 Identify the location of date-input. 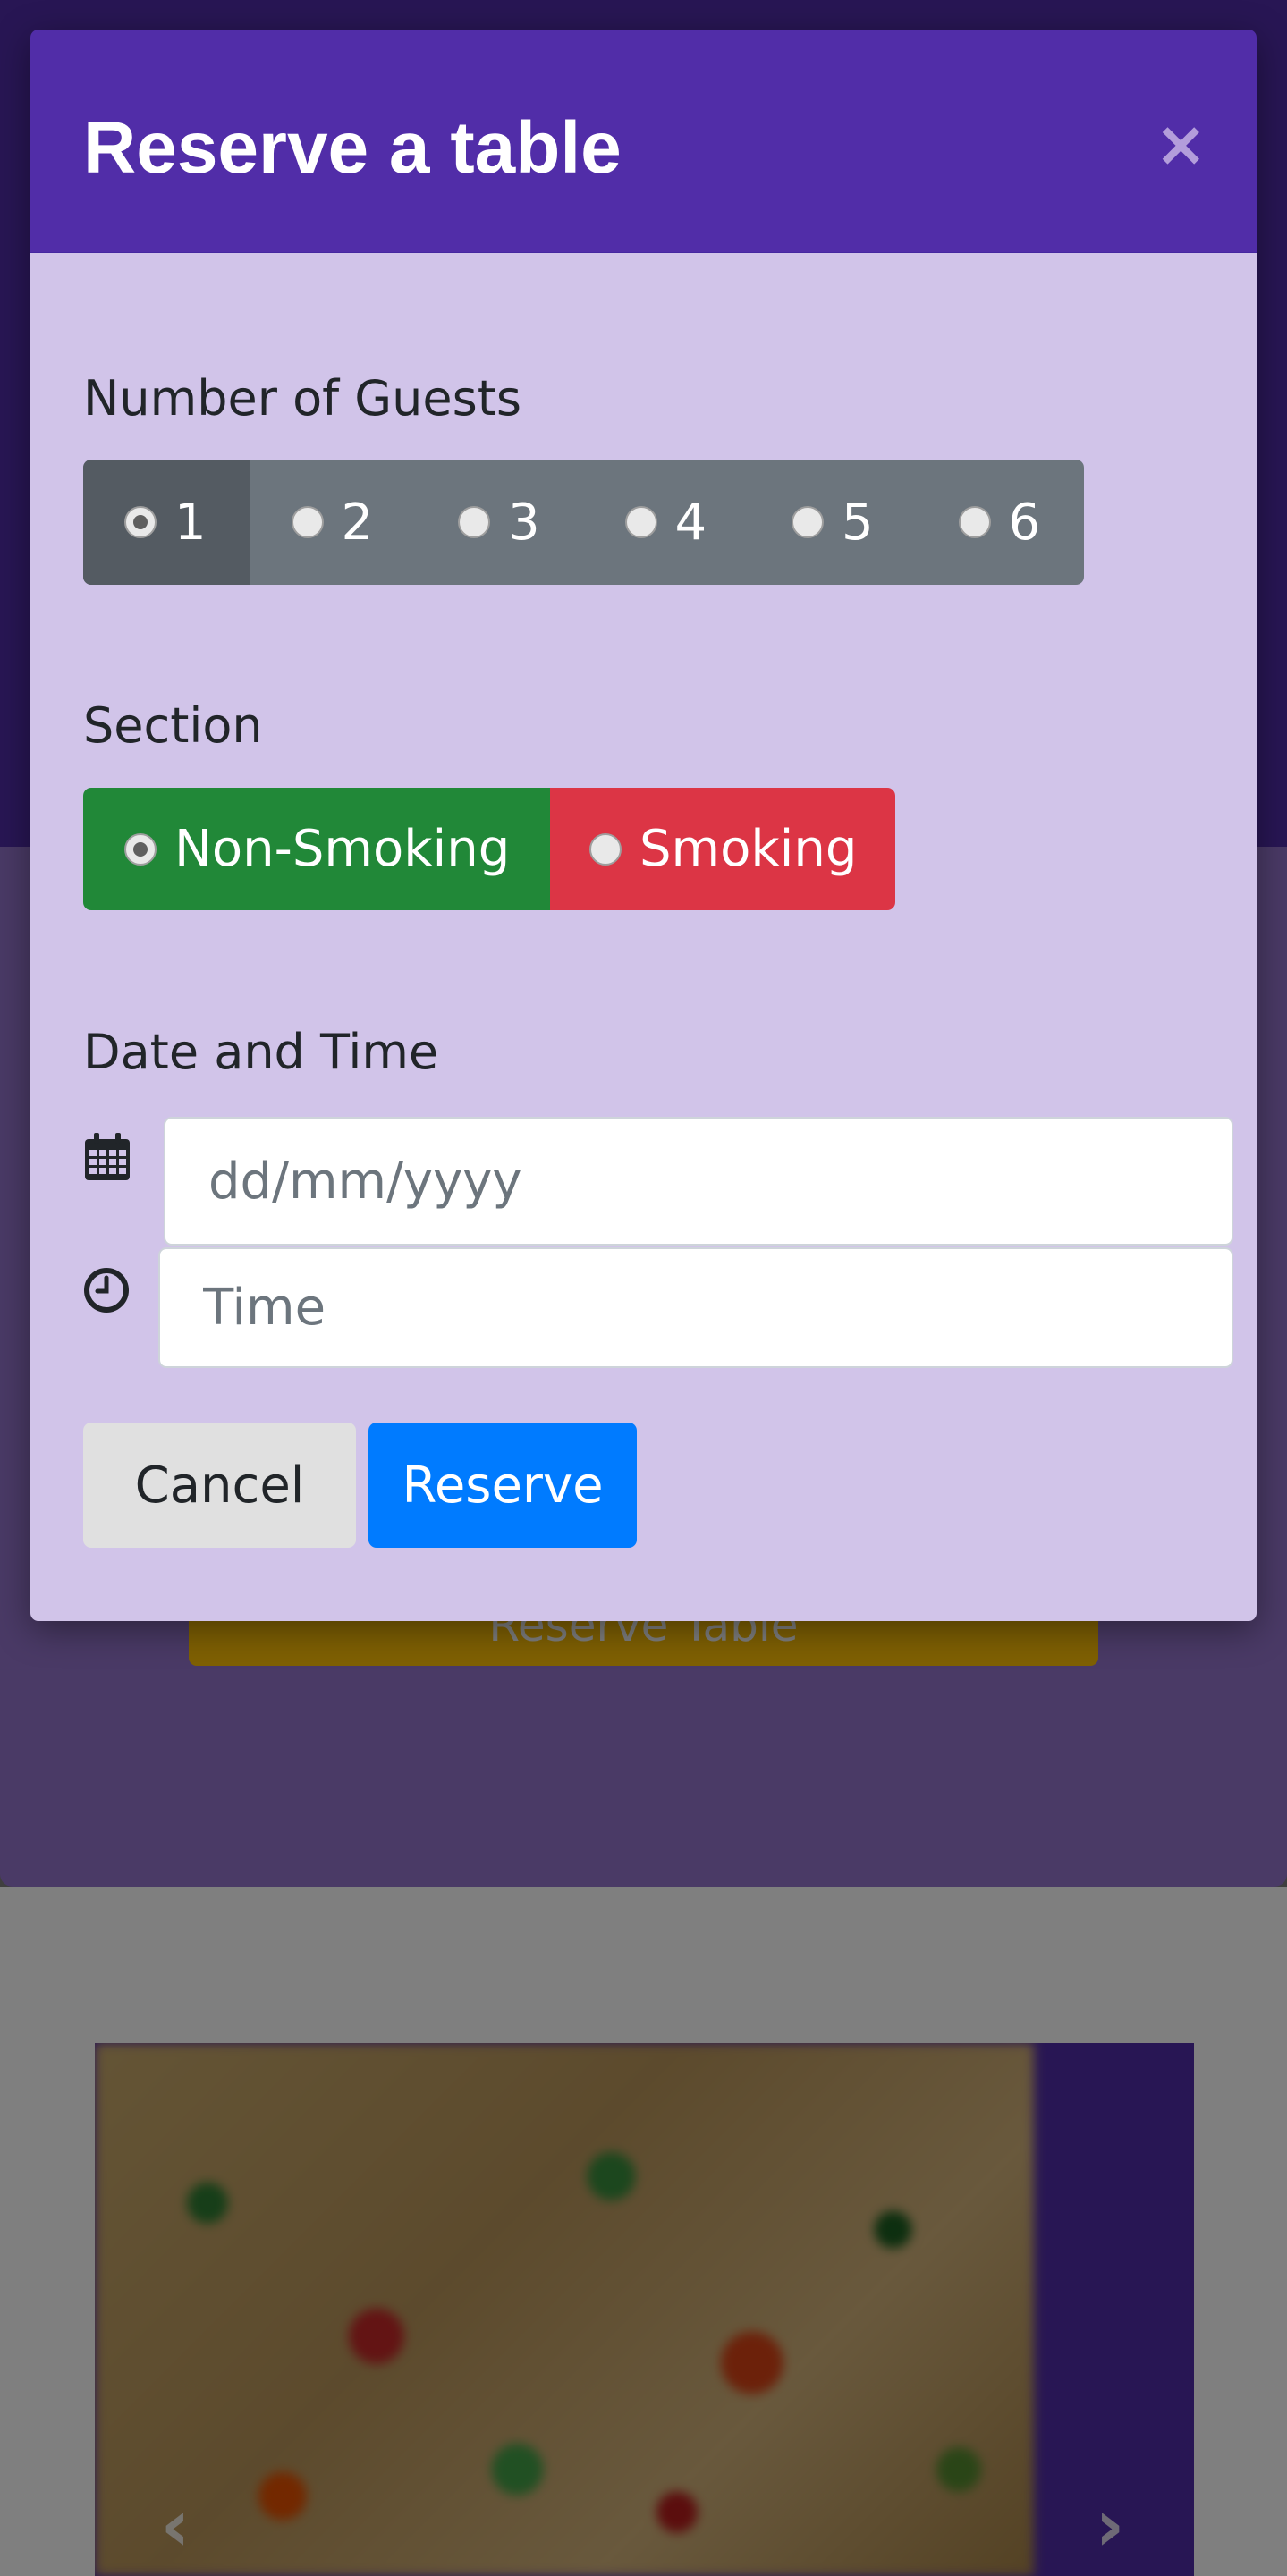
(698, 1181).